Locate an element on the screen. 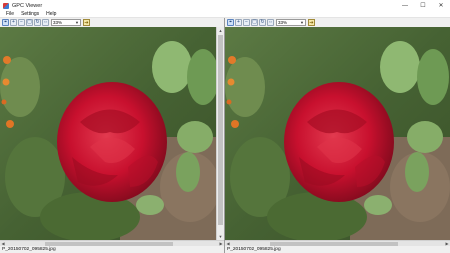  maximize-button: ☐ is located at coordinates (423, 5).